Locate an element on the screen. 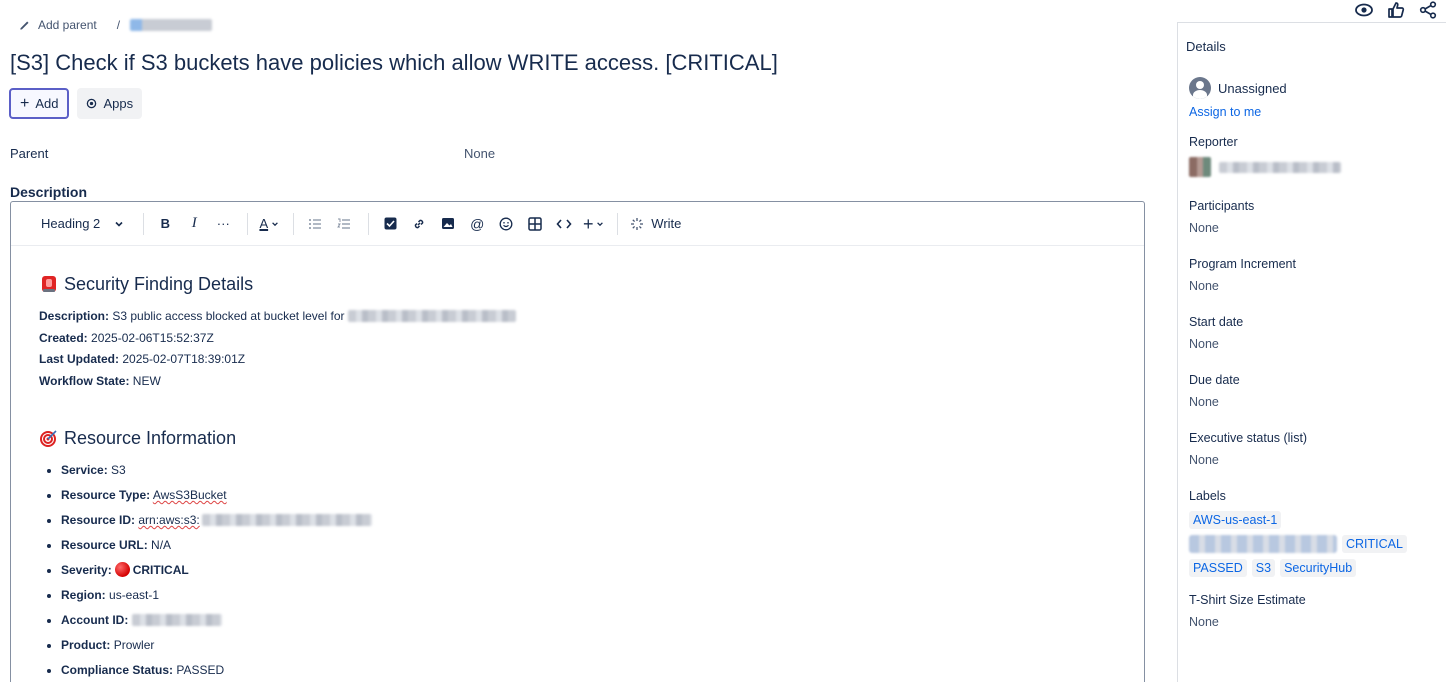 The width and height of the screenshot is (1446, 682). workflow-label: Workflow State: is located at coordinates (84, 380).